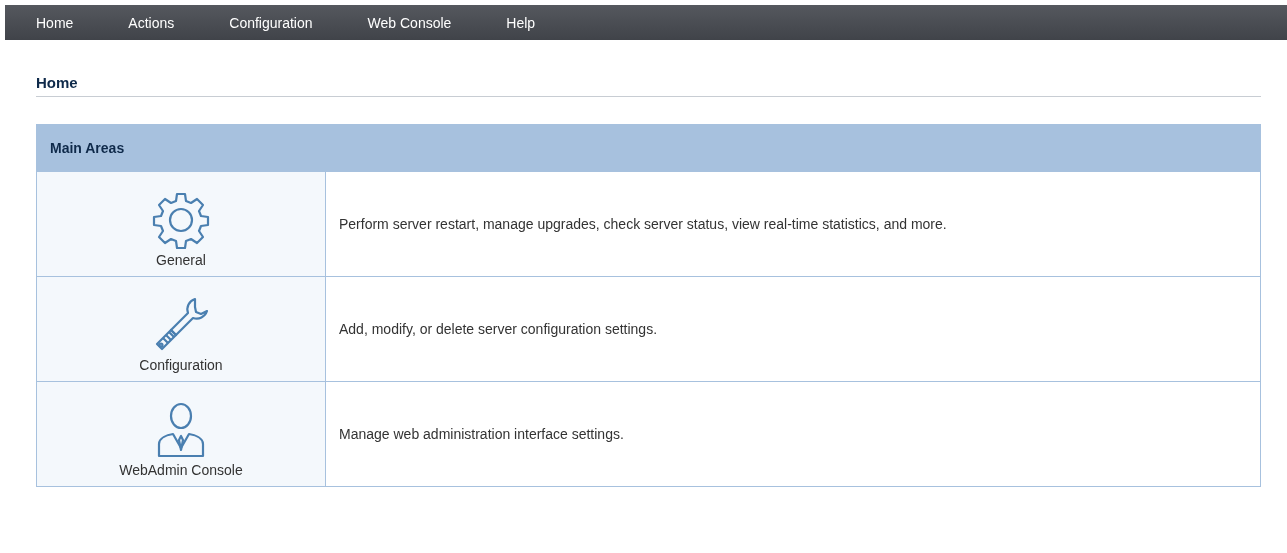 This screenshot has height=553, width=1287. I want to click on menu-item: Web Console, so click(409, 22).